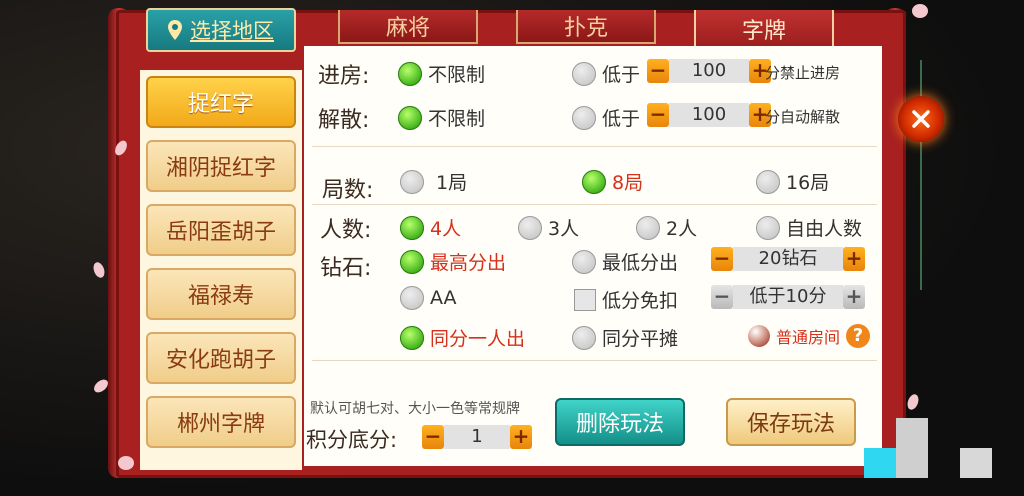 This screenshot has height=496, width=1024. What do you see at coordinates (344, 76) in the screenshot?
I see `enter-label: 进房:` at bounding box center [344, 76].